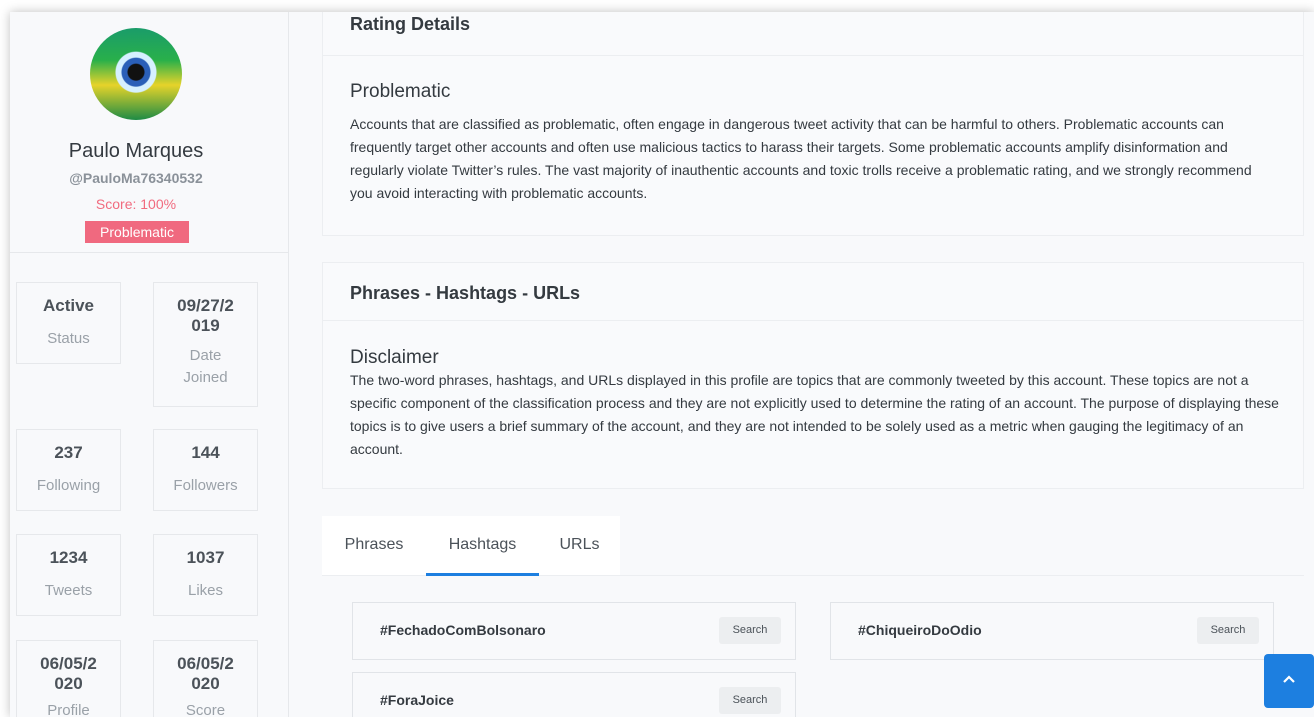  What do you see at coordinates (205, 344) in the screenshot?
I see `stat-date-joined: 09/27/2 019 Date Joined` at bounding box center [205, 344].